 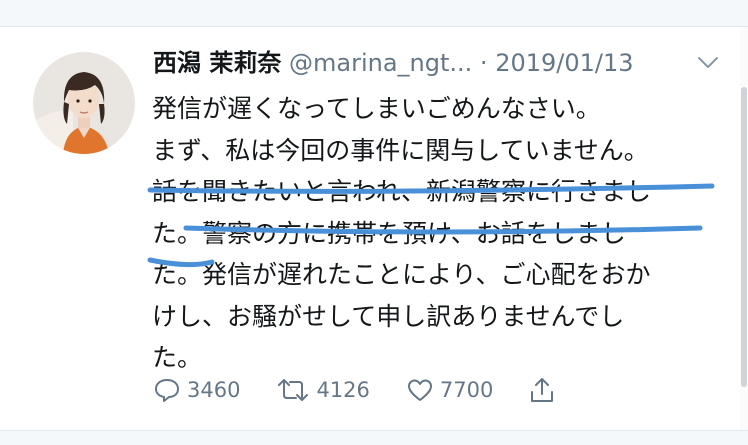 I want to click on tweet-header: 西潟 茉莉奈 @marina_ngt... · 2019/01/13, so click(x=438, y=63).